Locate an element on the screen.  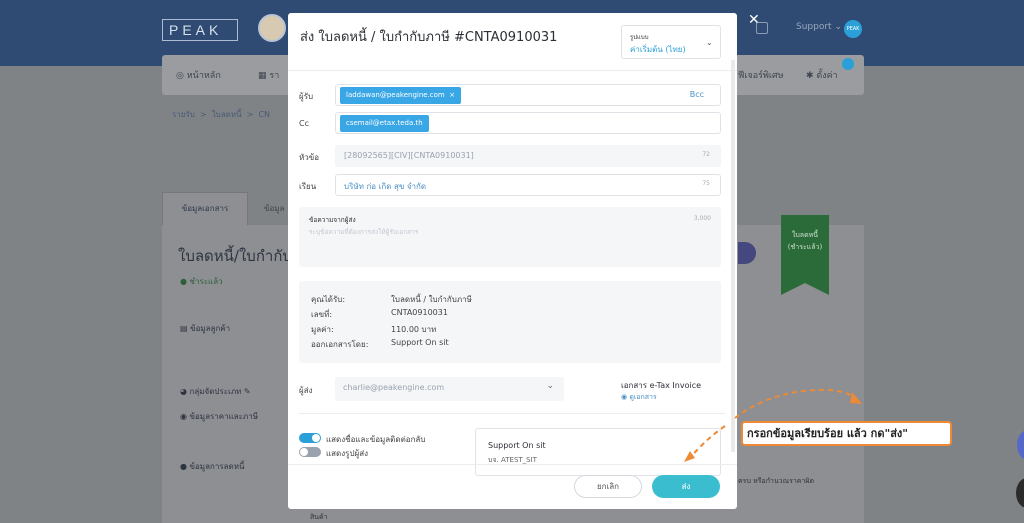
nav-report-label: รา is located at coordinates (274, 76).